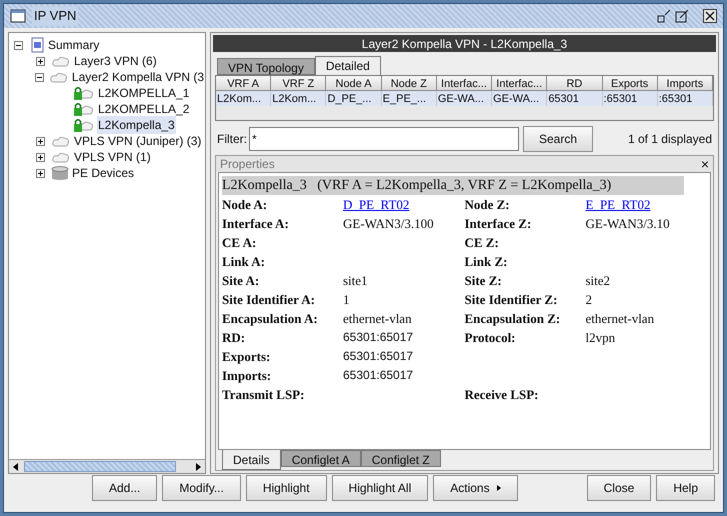 The height and width of the screenshot is (516, 727). Describe the element at coordinates (100, 466) in the screenshot. I see `scroll-thumb` at that location.